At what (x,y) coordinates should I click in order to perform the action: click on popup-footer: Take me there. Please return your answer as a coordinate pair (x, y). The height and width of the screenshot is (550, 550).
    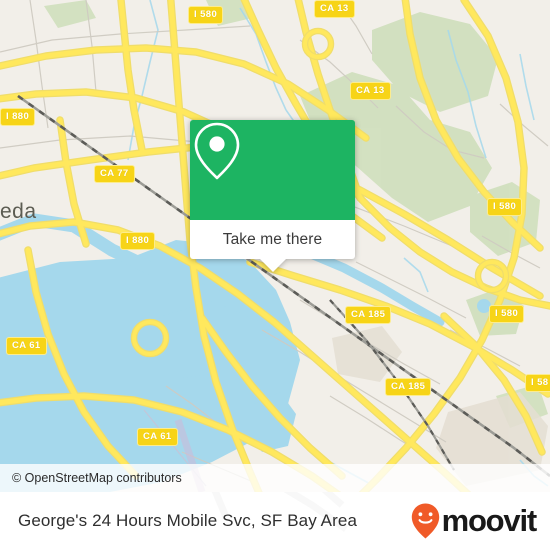
    Looking at the image, I should click on (272, 246).